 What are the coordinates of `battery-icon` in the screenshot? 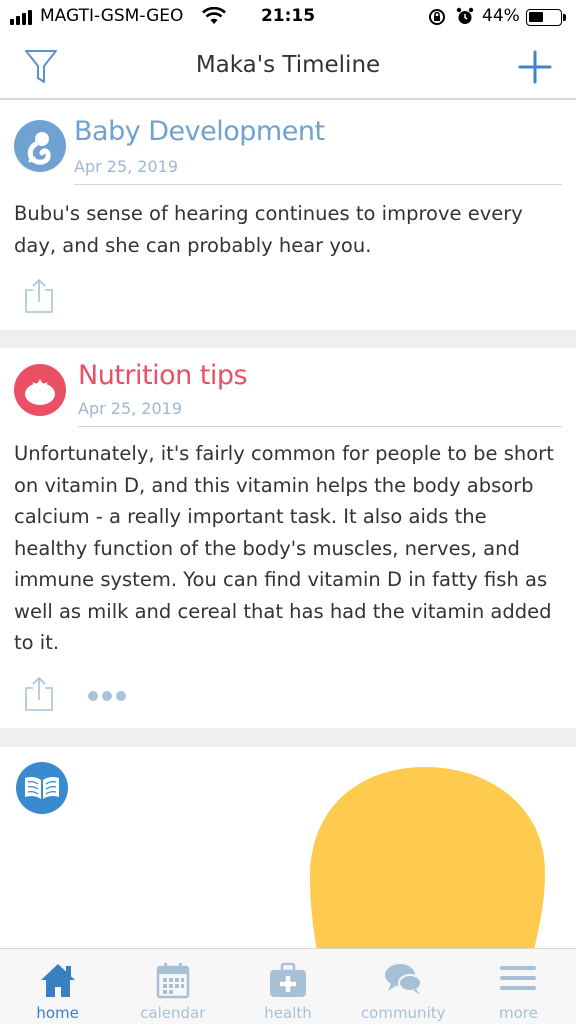 It's located at (544, 17).